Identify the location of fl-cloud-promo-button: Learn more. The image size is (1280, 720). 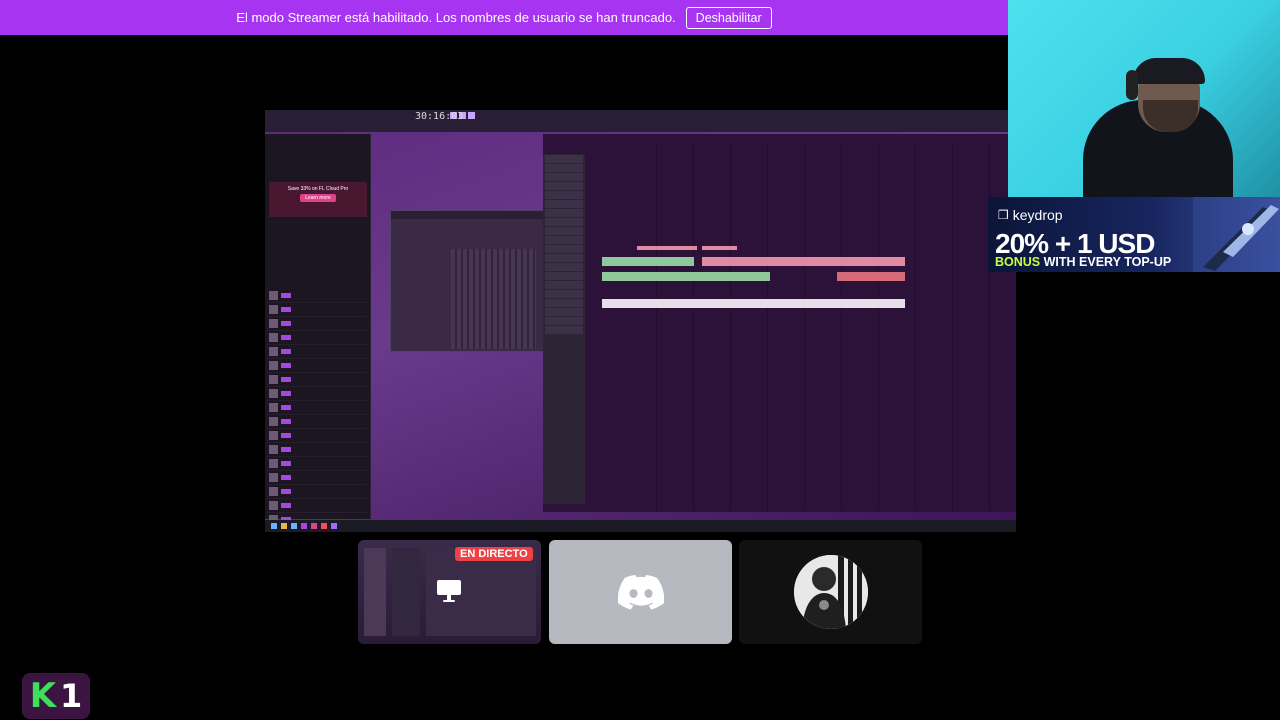
(318, 198).